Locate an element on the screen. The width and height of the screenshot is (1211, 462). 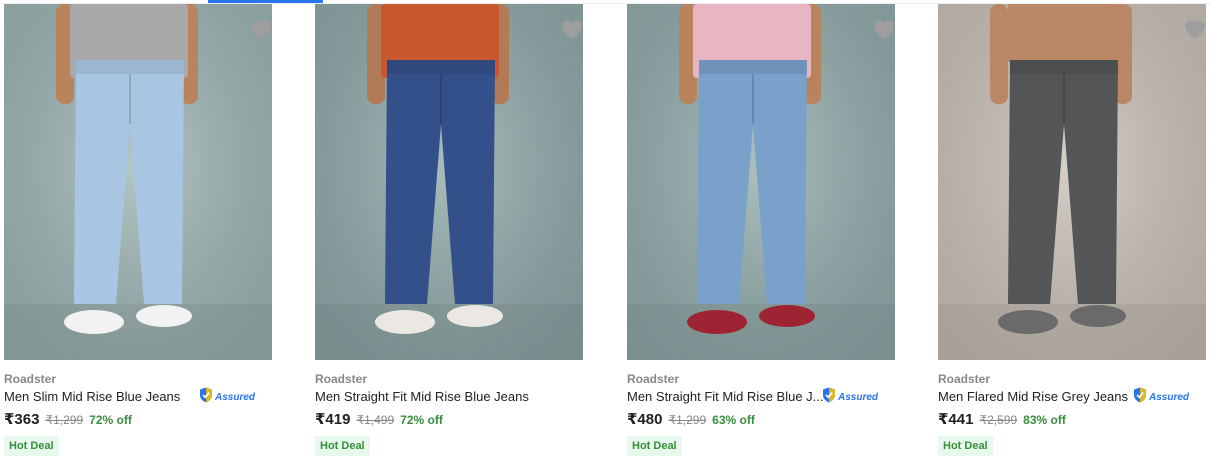
price-row: ₹480 ₹1,299 63% off is located at coordinates (691, 419).